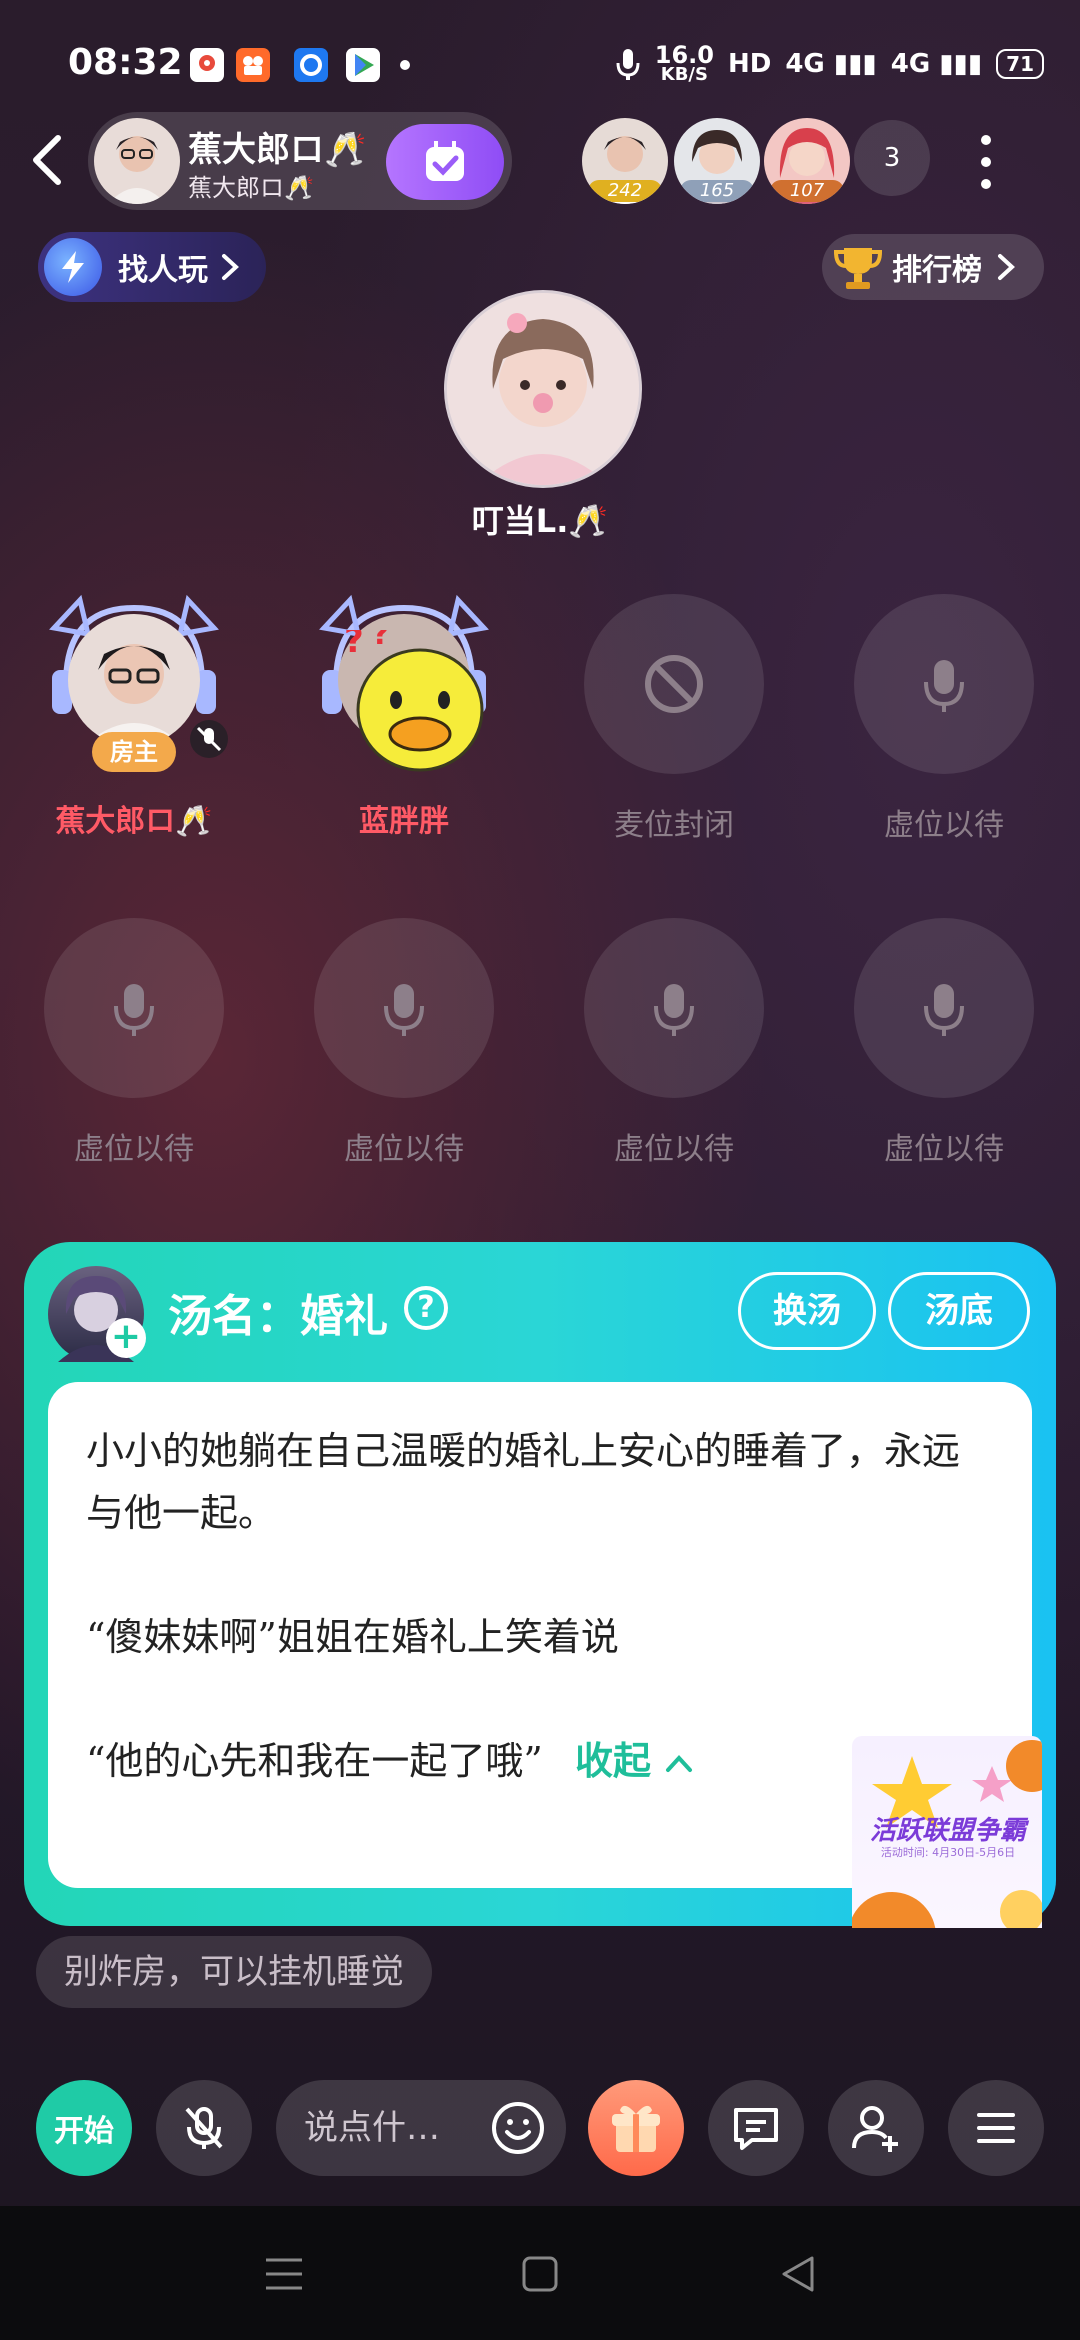 The width and height of the screenshot is (1080, 2340). What do you see at coordinates (277, 150) in the screenshot?
I see `room-title: 蕉大郎ロ🥂` at bounding box center [277, 150].